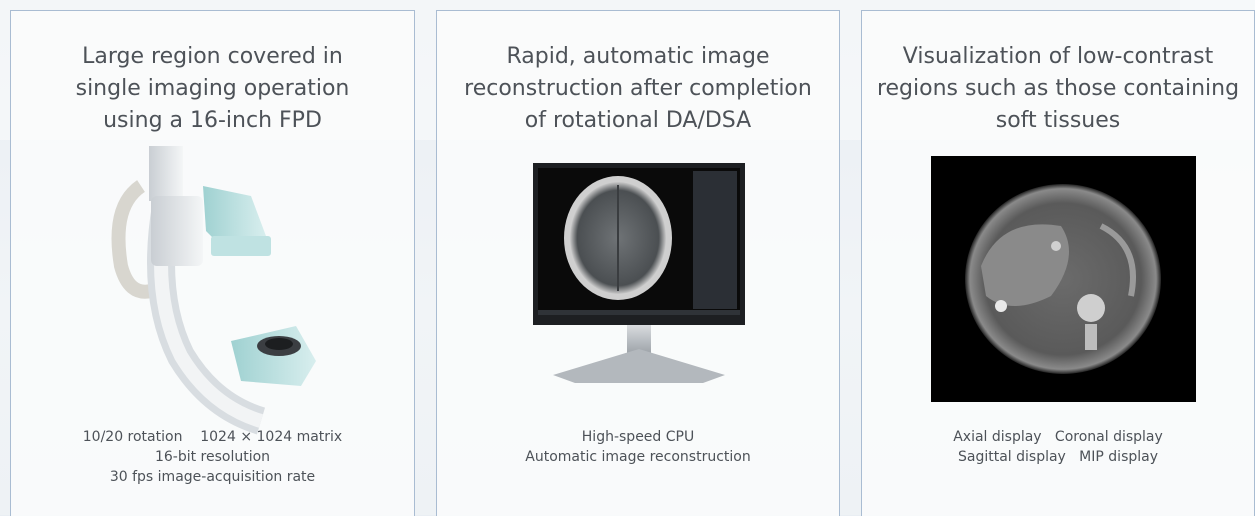 This screenshot has height=516, width=1255. I want to click on c-arm-fpd-system-image, so click(213, 290).